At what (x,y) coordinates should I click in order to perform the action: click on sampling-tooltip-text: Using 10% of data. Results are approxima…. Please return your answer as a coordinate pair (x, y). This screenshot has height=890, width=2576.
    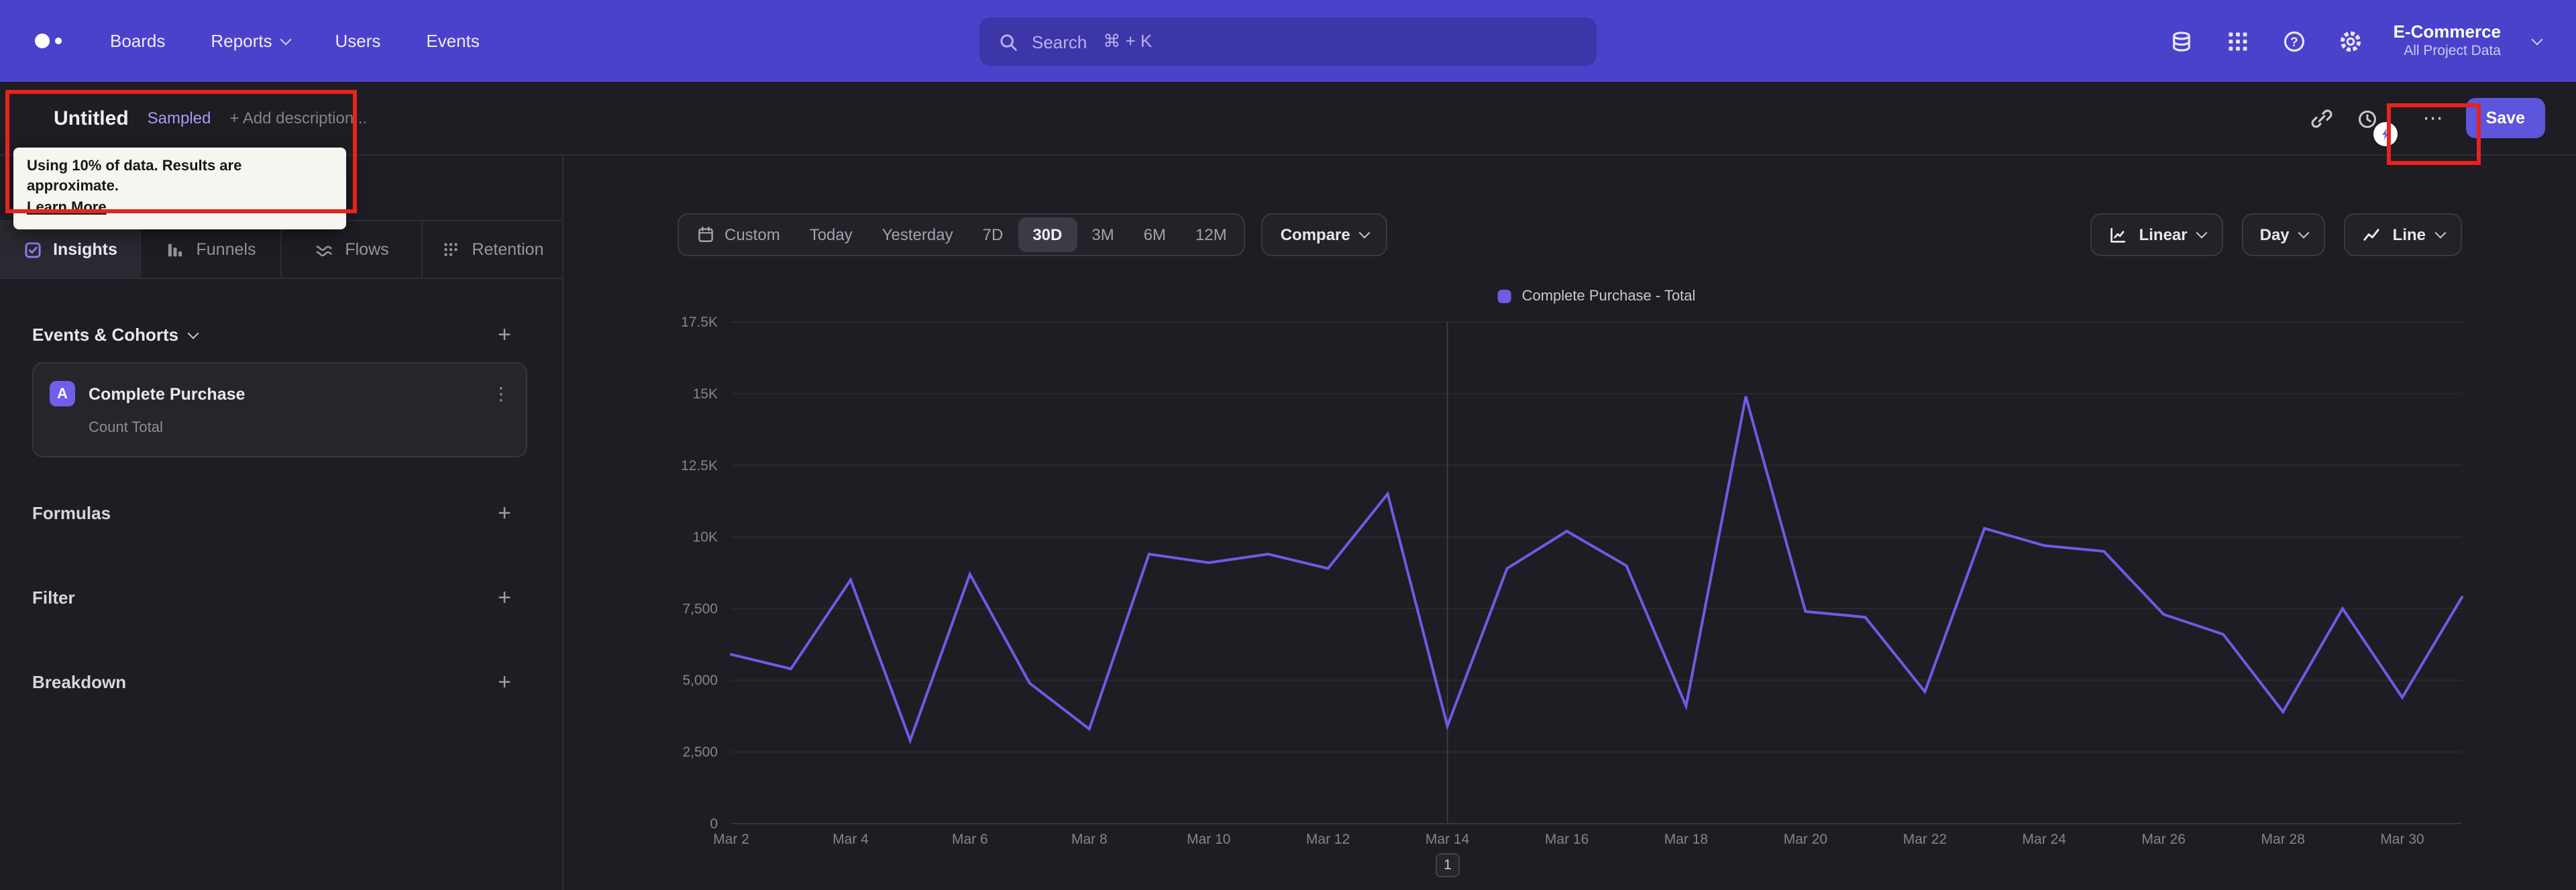
    Looking at the image, I should click on (134, 176).